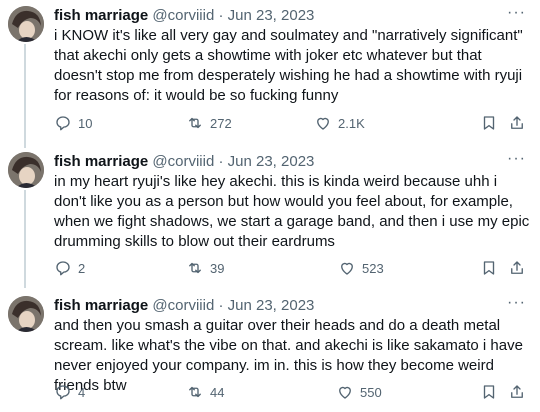 The width and height of the screenshot is (540, 412). Describe the element at coordinates (73, 123) in the screenshot. I see `reply-button: 10` at that location.